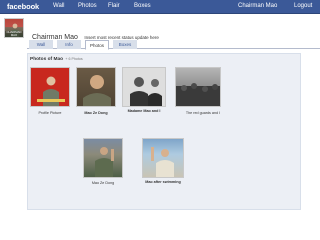 This screenshot has height=240, width=320. I want to click on facebook-logo: facebook, so click(23, 6).